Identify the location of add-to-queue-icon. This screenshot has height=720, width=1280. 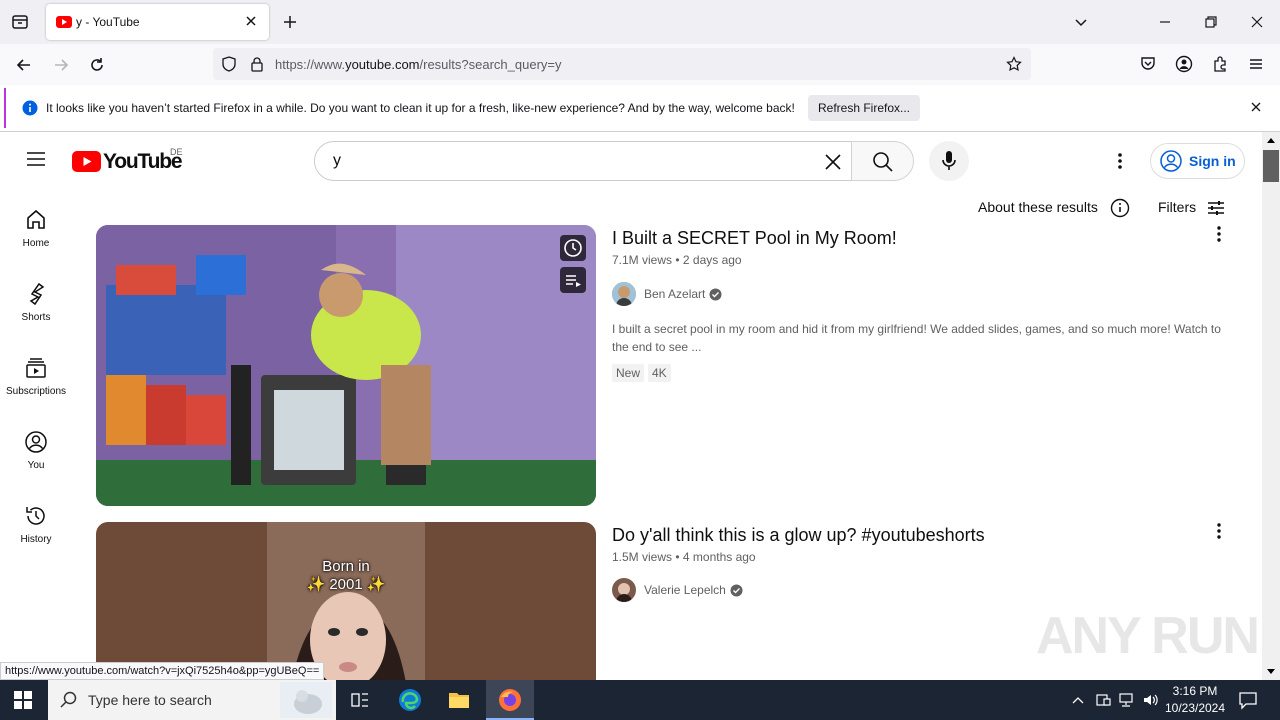
(573, 280).